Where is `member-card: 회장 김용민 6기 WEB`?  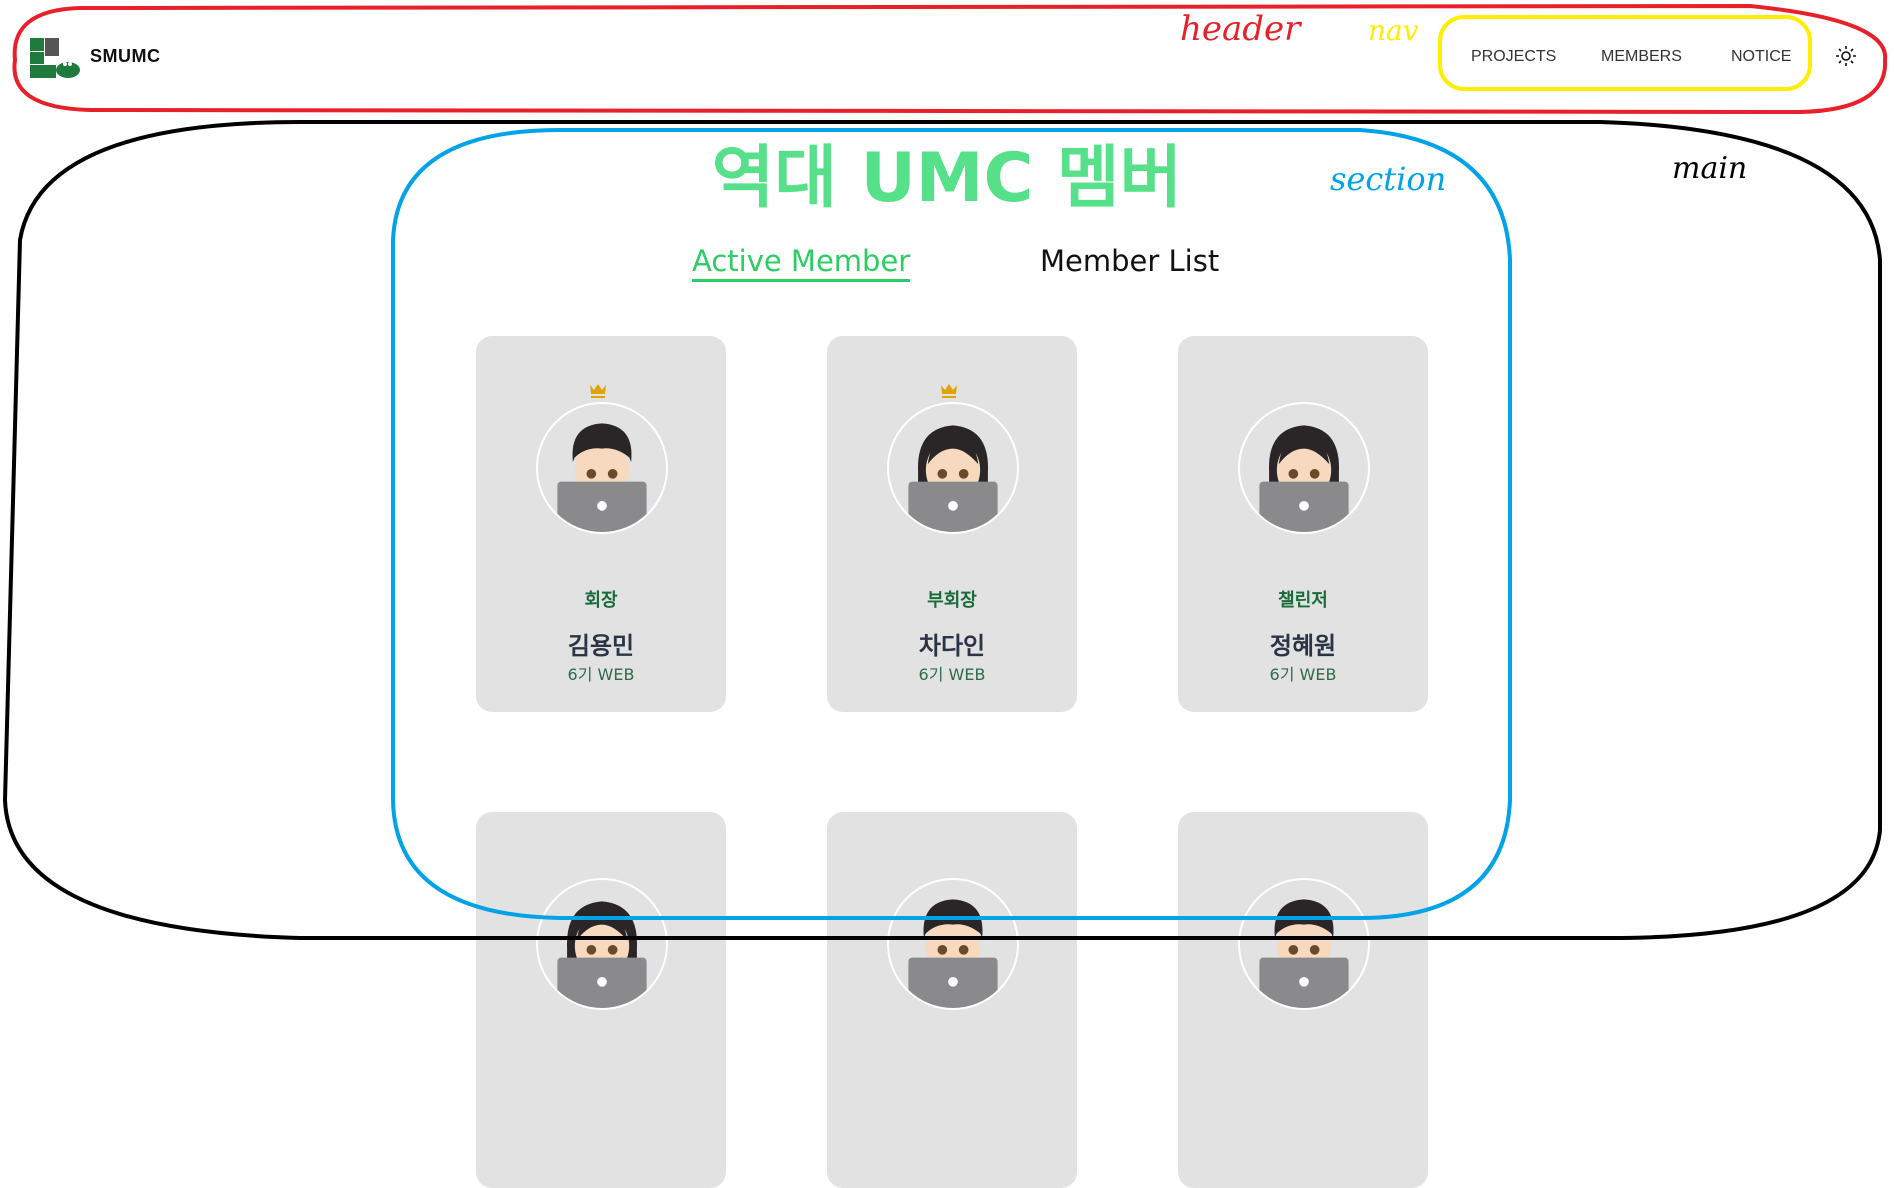 member-card: 회장 김용민 6기 WEB is located at coordinates (601, 524).